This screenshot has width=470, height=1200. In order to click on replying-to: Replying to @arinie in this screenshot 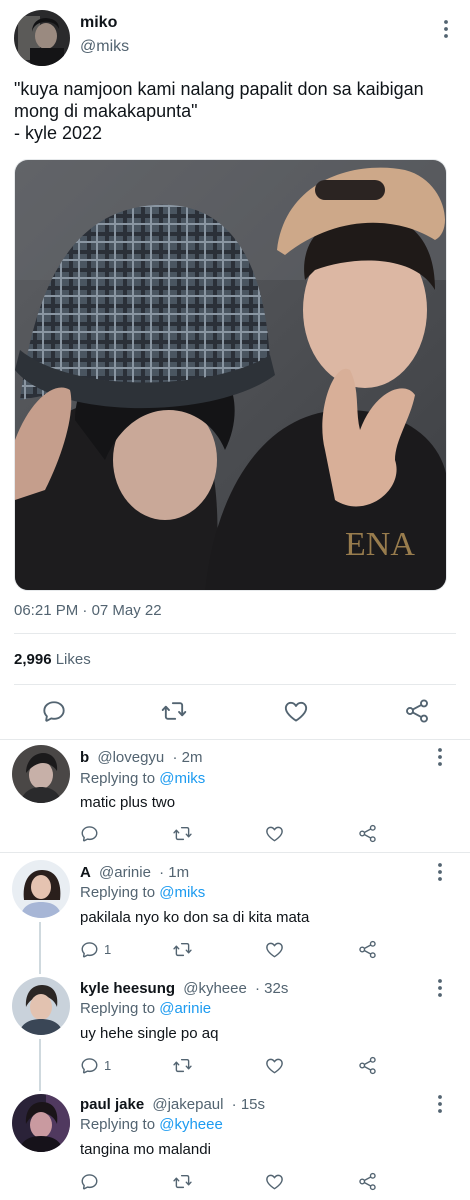, I will do `click(145, 1008)`.